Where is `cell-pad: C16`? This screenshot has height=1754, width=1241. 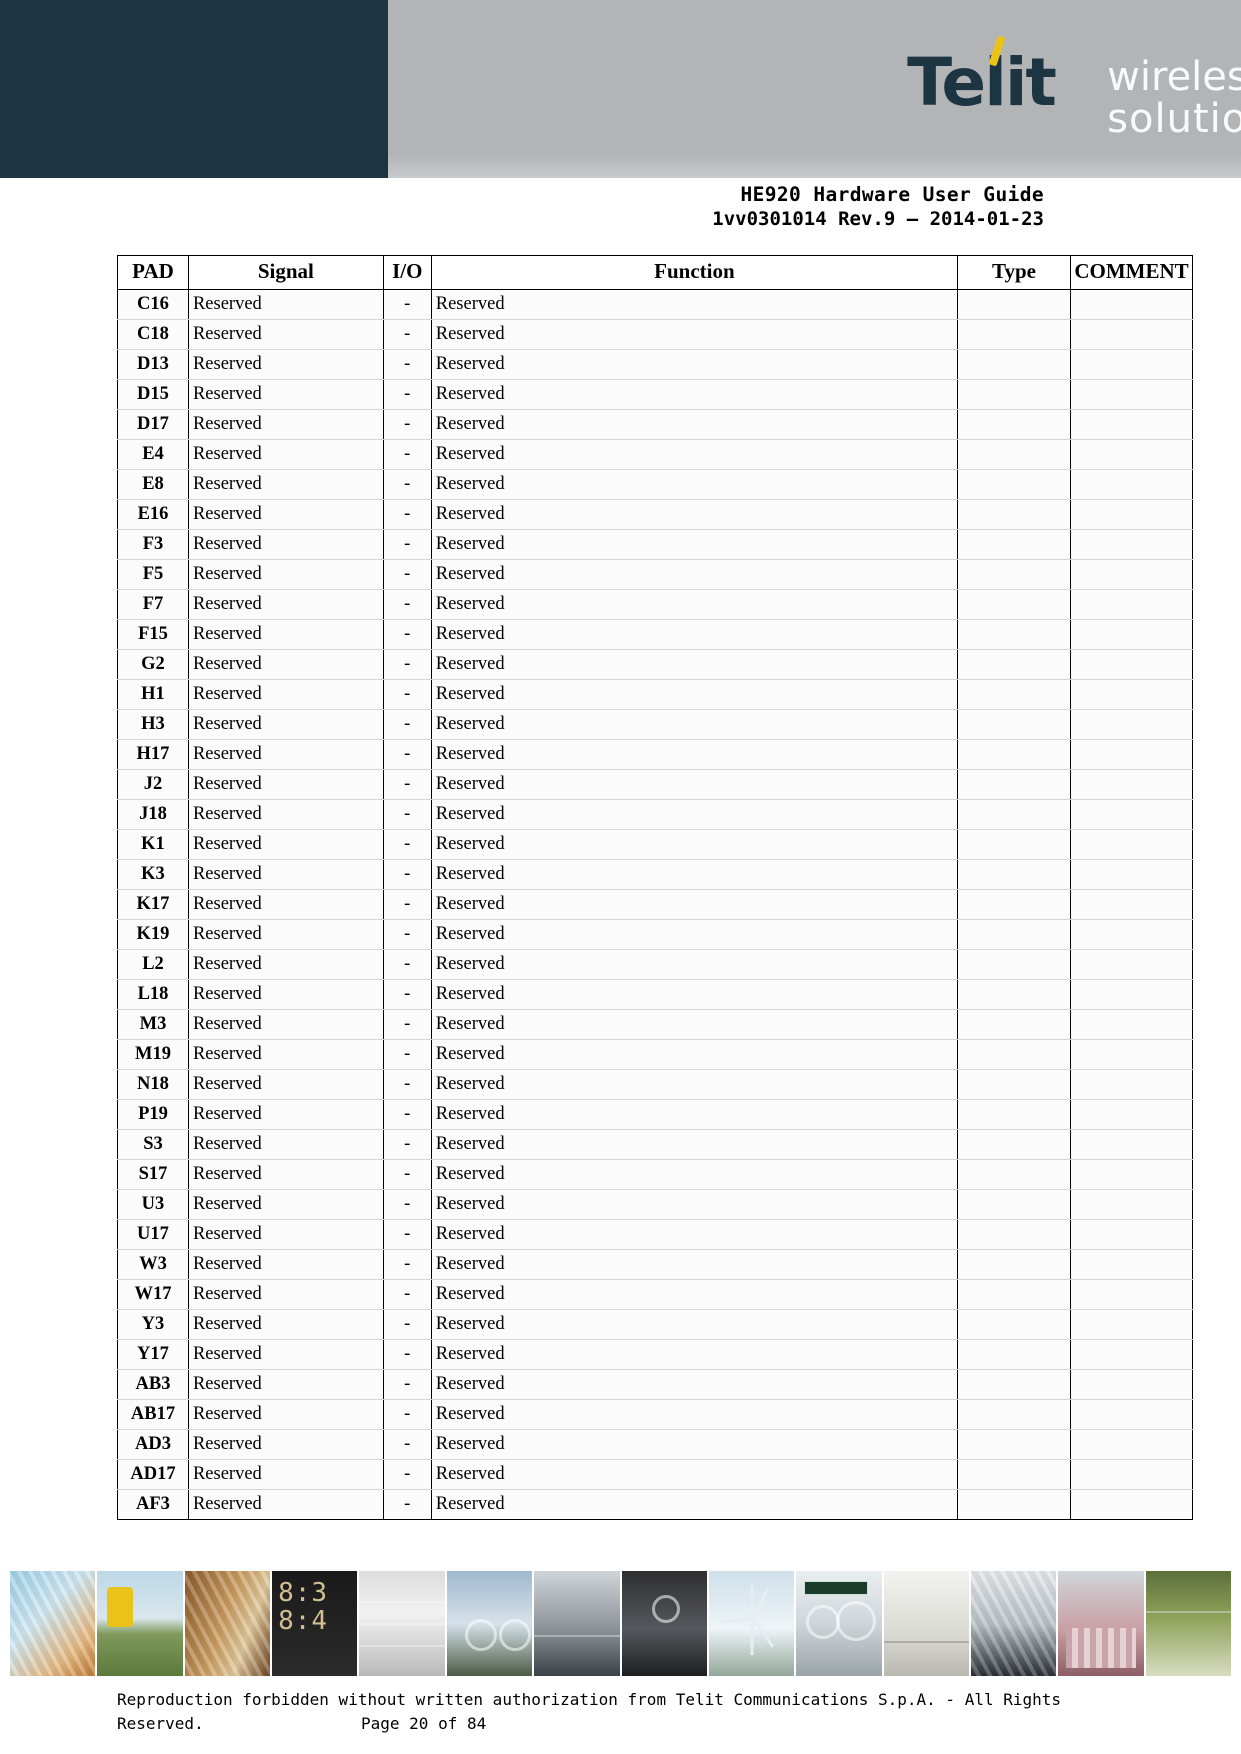
cell-pad: C16 is located at coordinates (153, 304).